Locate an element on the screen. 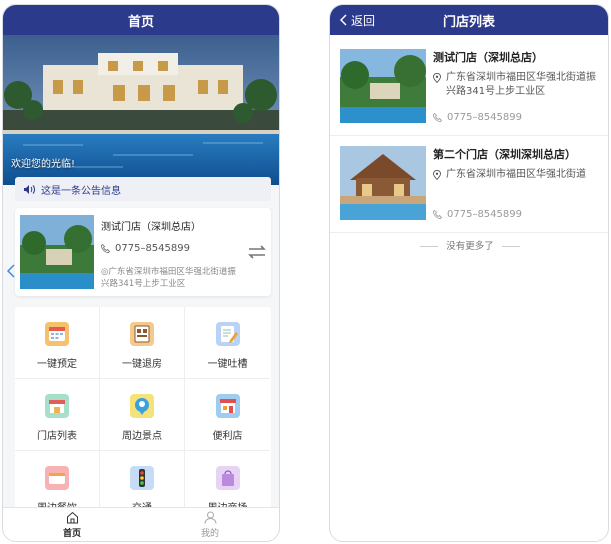  checkout-icon is located at coordinates (142, 334).